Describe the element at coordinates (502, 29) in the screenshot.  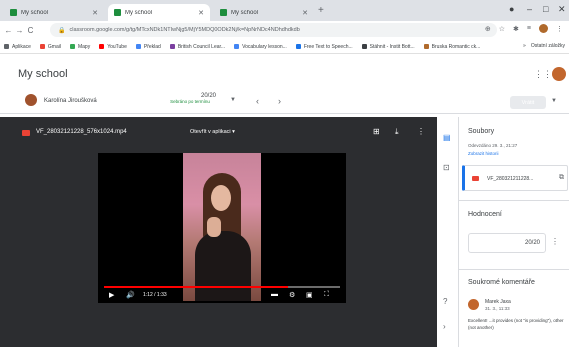
I see `star-icon: ☆` at that location.